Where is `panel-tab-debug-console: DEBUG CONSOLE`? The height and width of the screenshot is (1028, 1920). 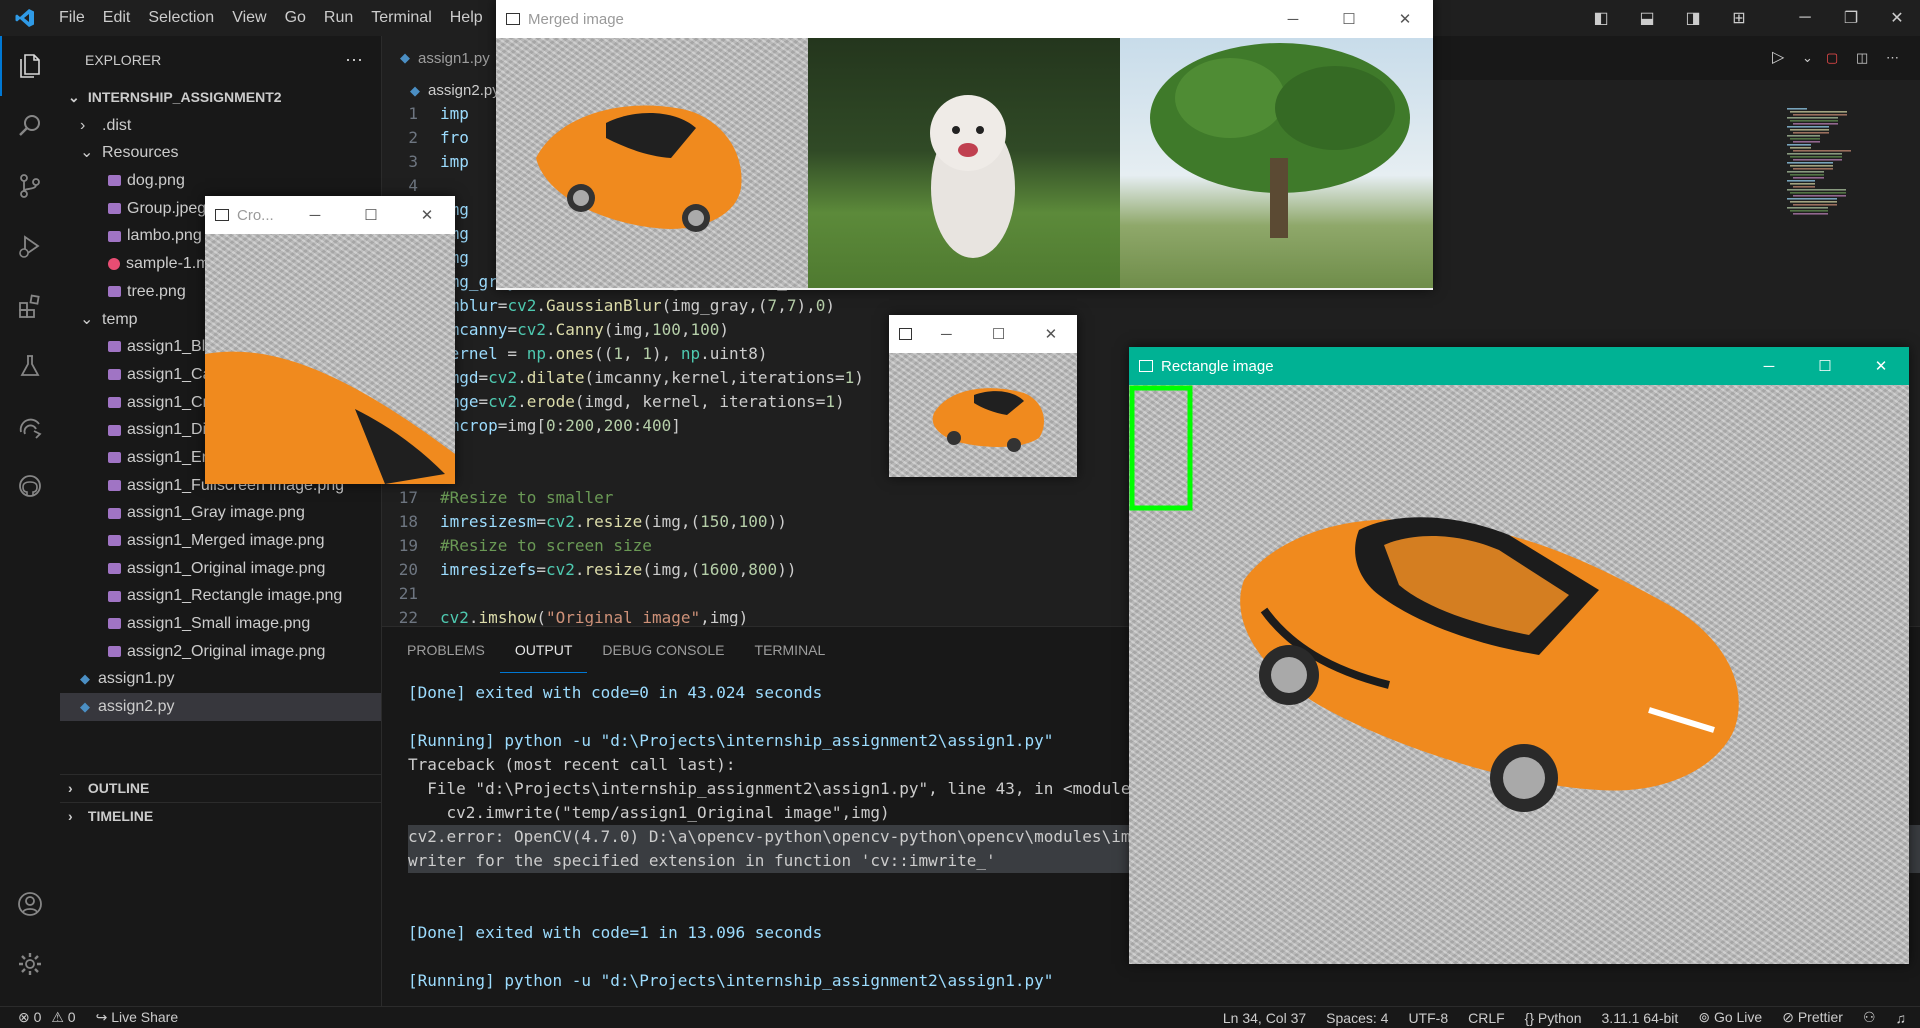 panel-tab-debug-console: DEBUG CONSOLE is located at coordinates (663, 650).